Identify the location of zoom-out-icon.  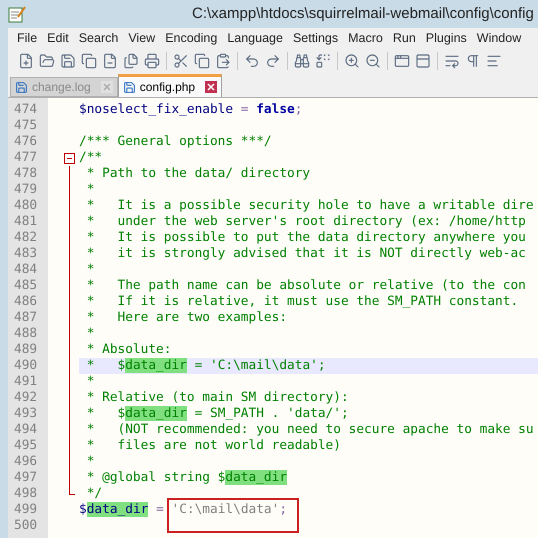
(373, 61).